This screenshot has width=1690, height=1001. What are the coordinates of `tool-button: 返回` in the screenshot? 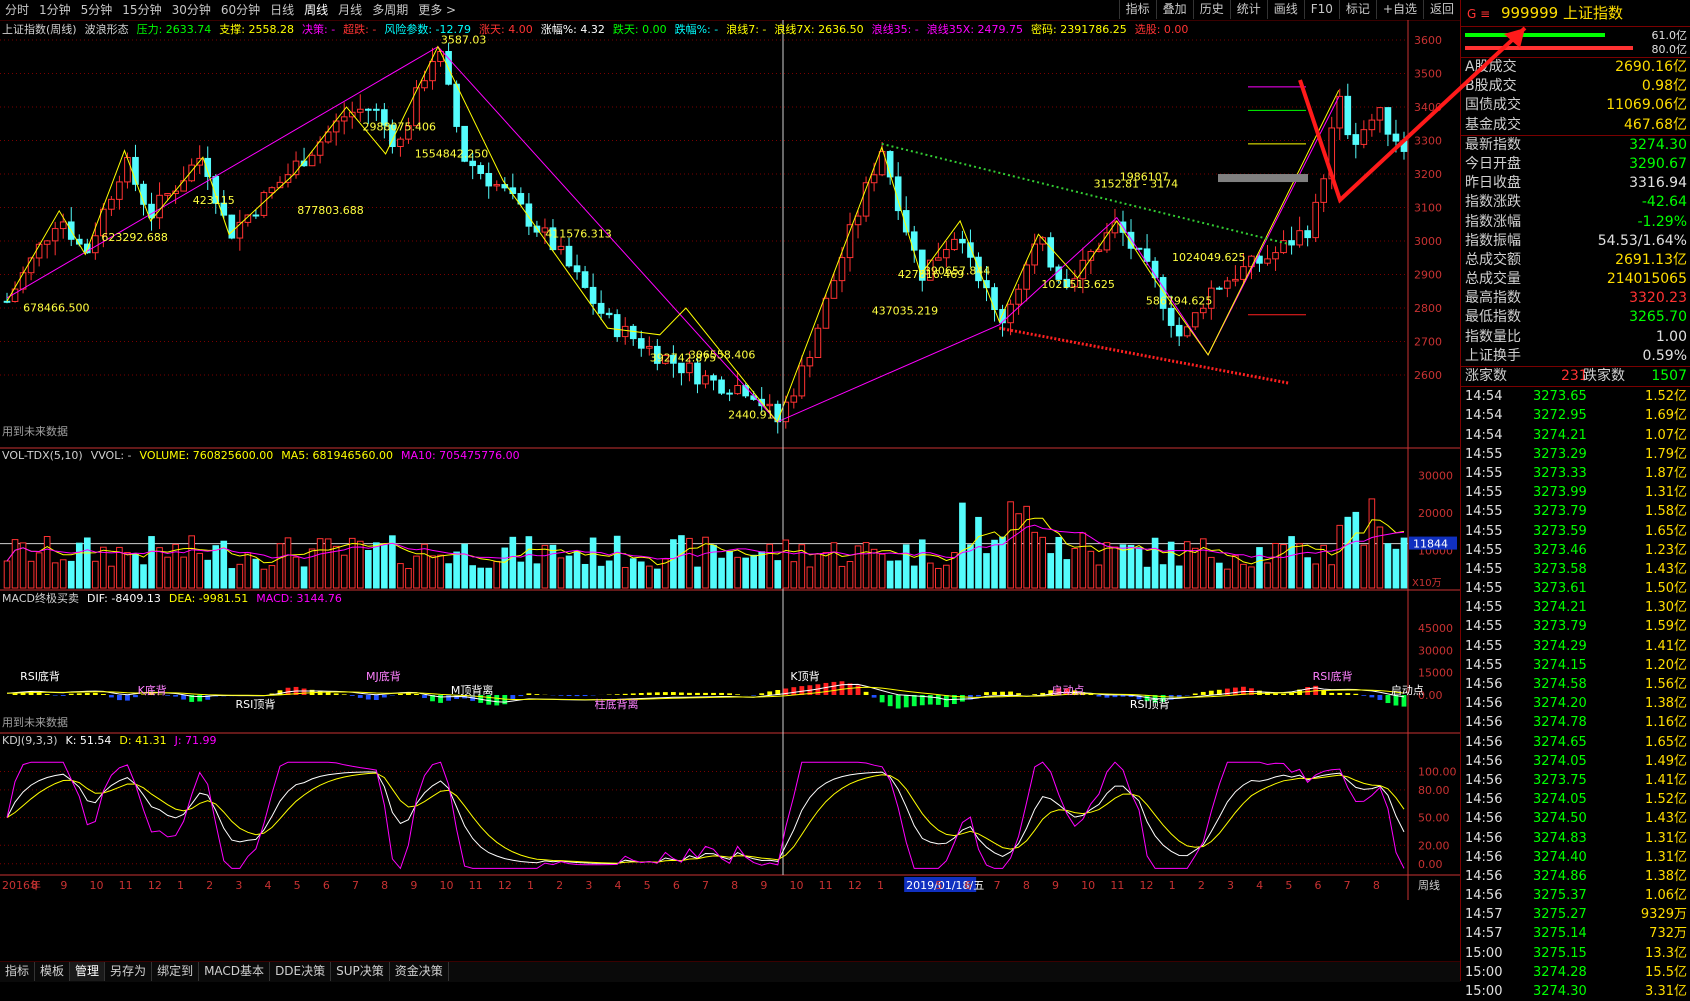 It's located at (1441, 9).